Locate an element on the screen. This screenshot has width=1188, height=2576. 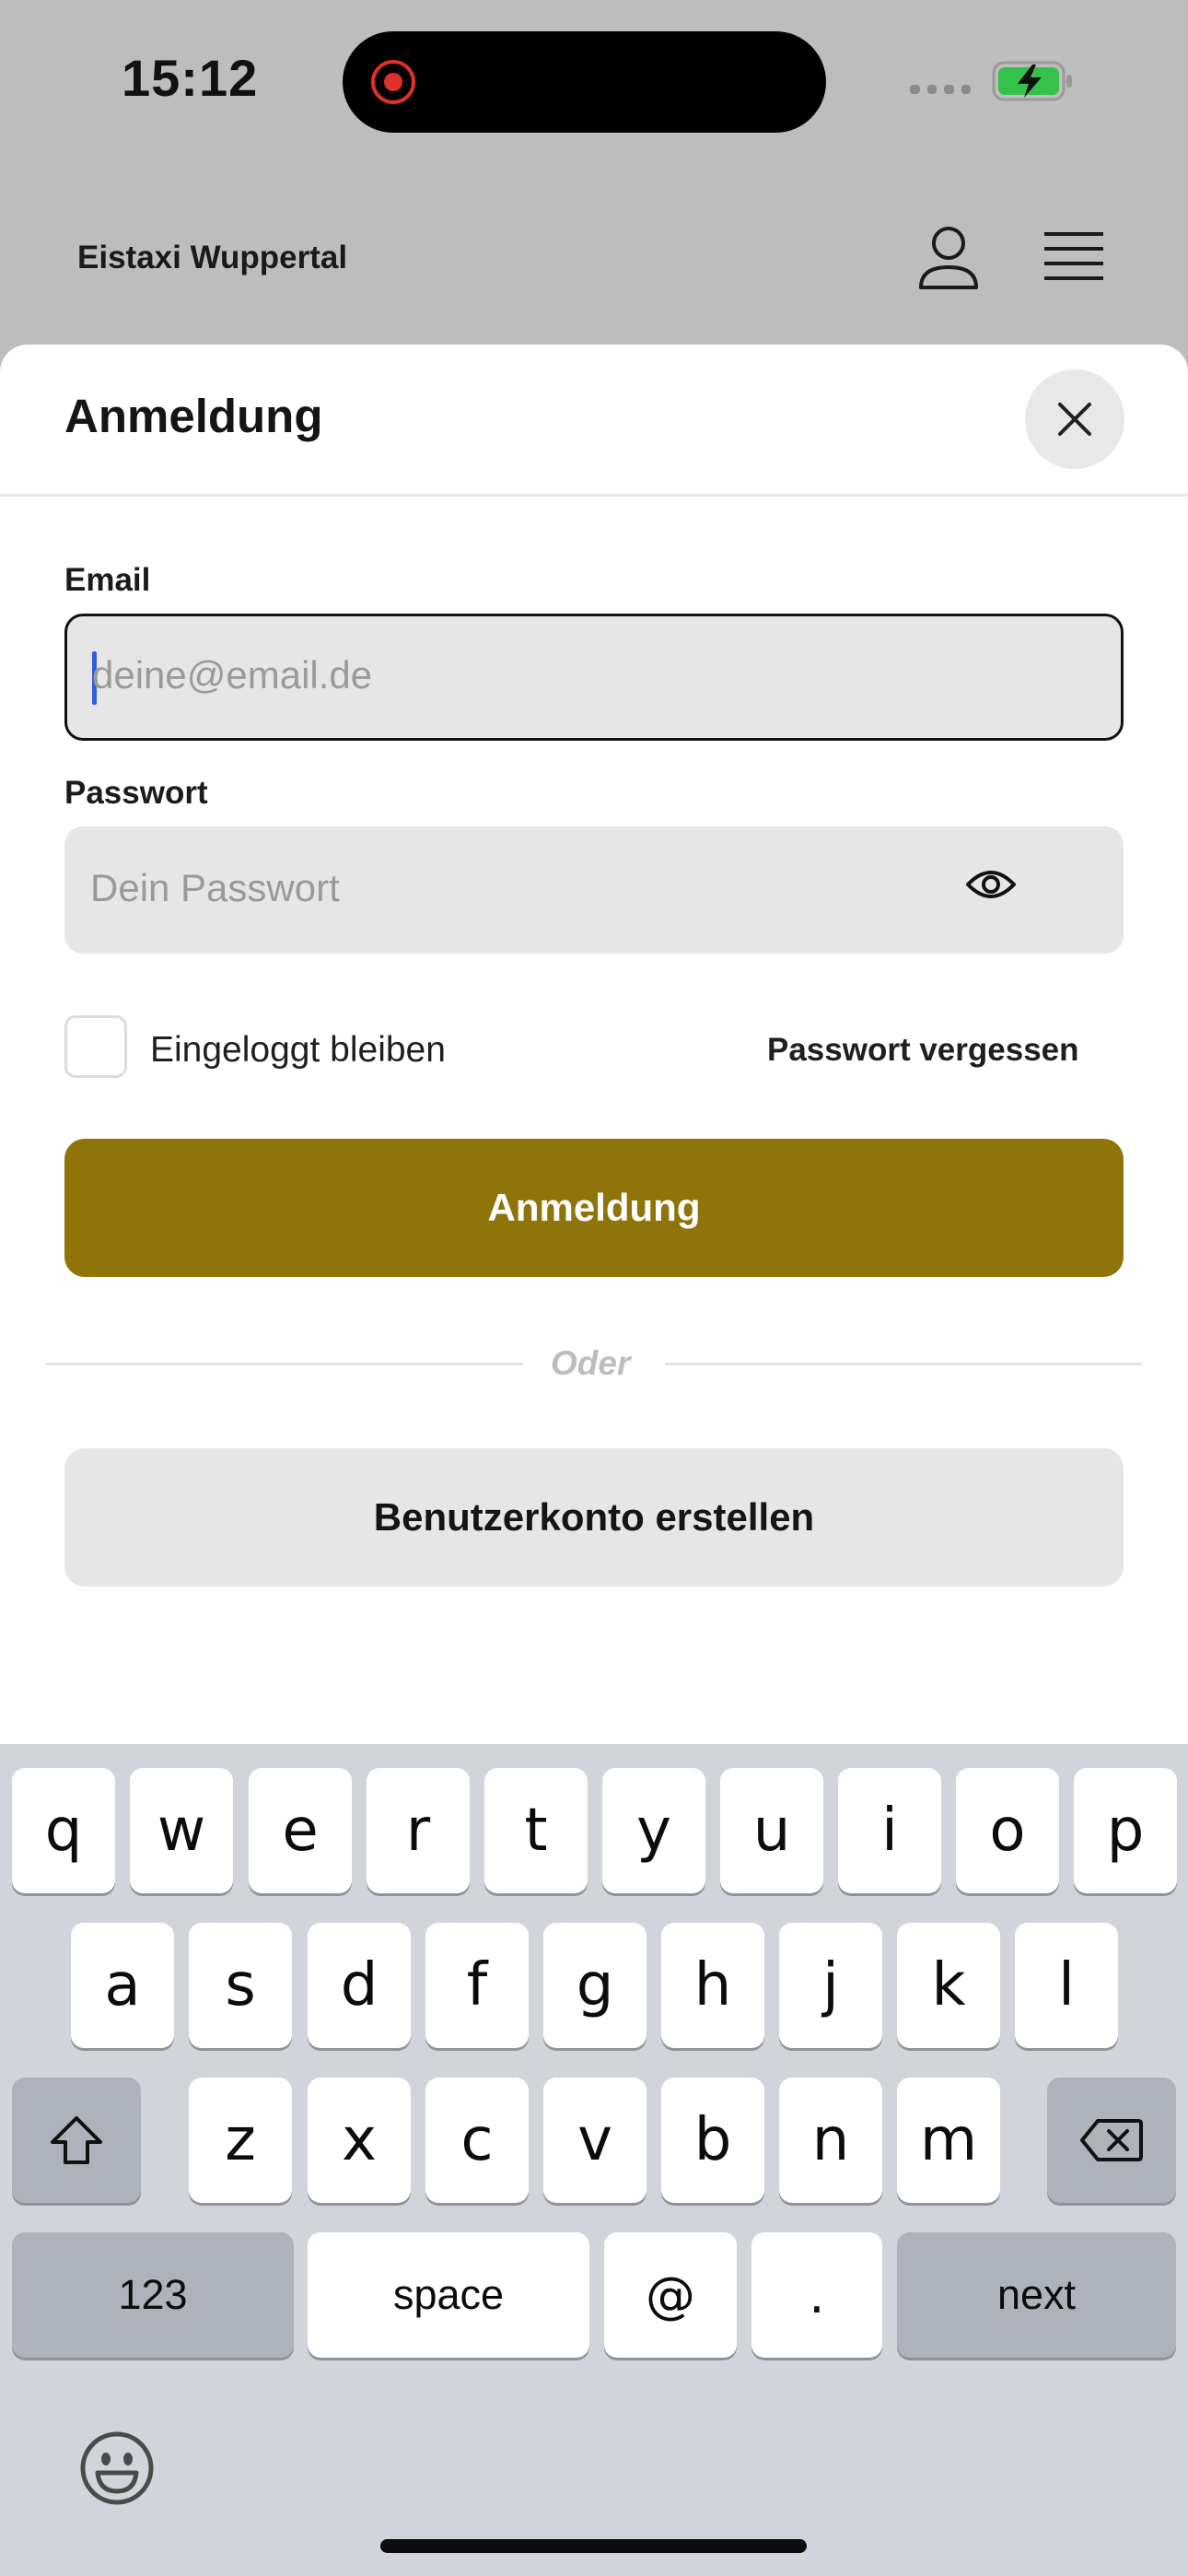
recording-icon is located at coordinates (393, 82).